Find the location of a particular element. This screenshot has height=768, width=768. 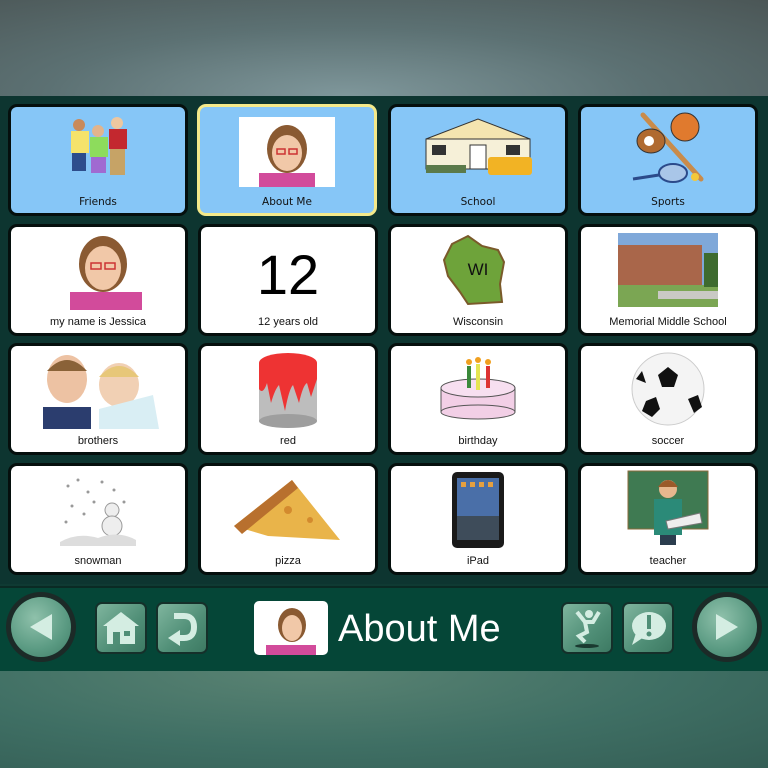

exclamation-speech-icon is located at coordinates (649, 628).